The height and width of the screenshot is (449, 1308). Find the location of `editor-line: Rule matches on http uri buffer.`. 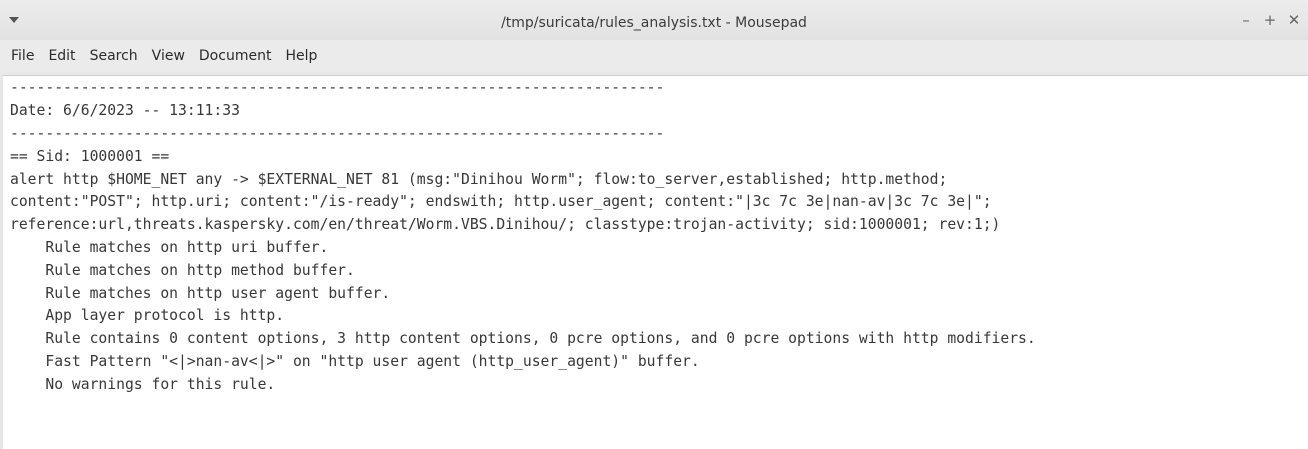

editor-line: Rule matches on http uri buffer. is located at coordinates (169, 247).